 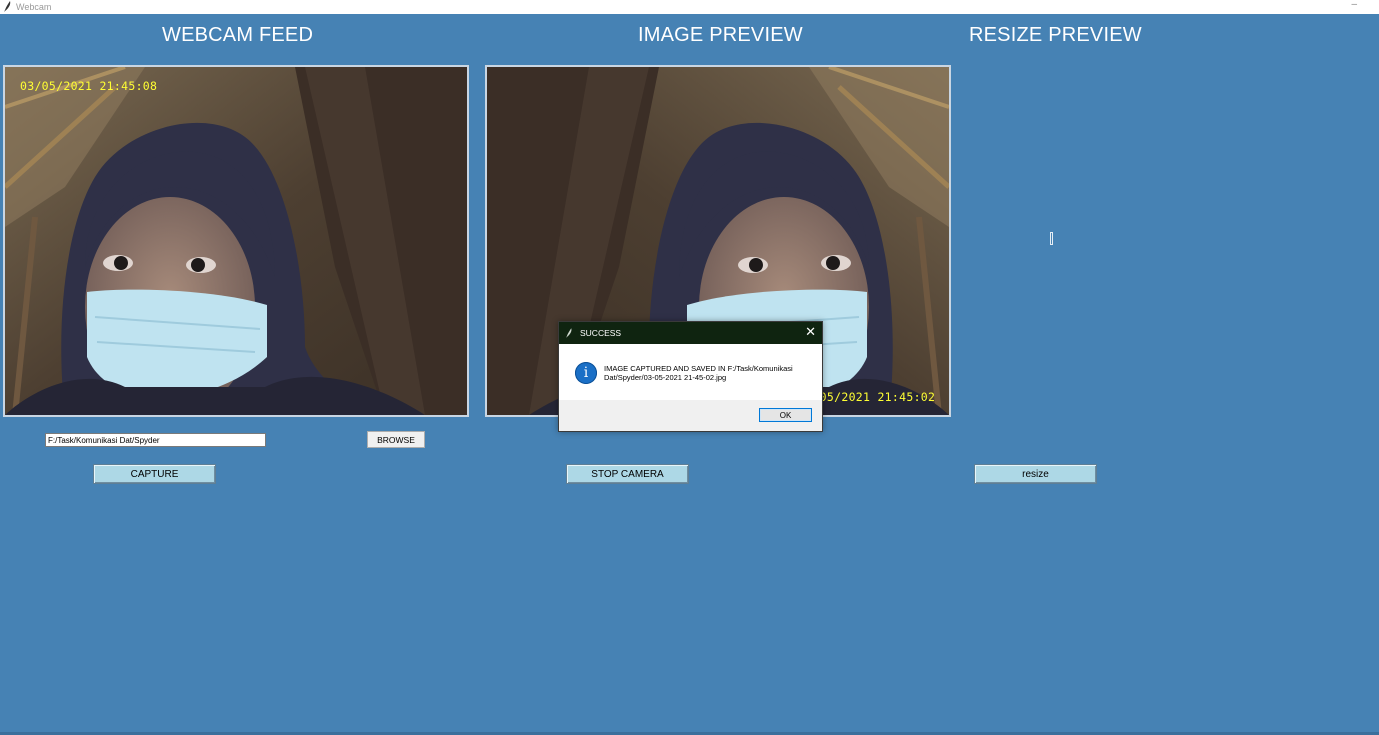 I want to click on info-icon: i, so click(x=586, y=373).